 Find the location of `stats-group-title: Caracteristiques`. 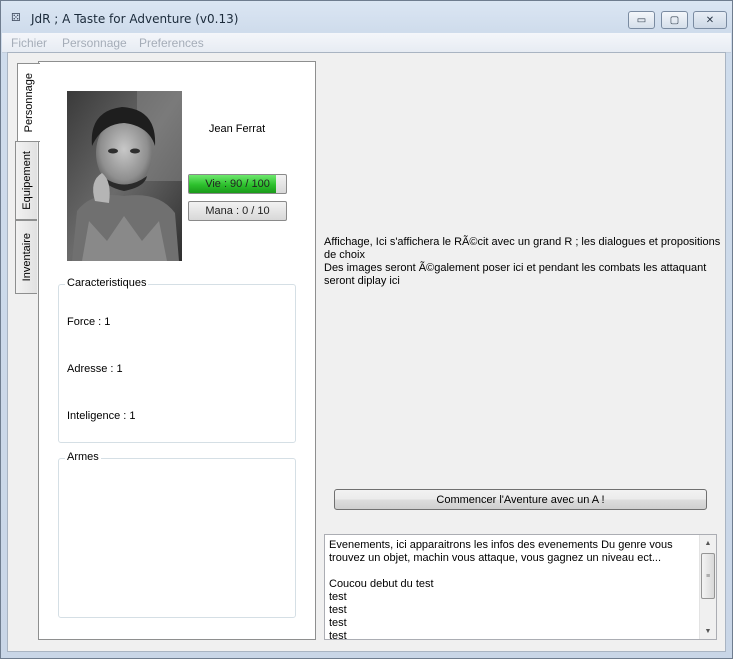

stats-group-title: Caracteristiques is located at coordinates (107, 283).